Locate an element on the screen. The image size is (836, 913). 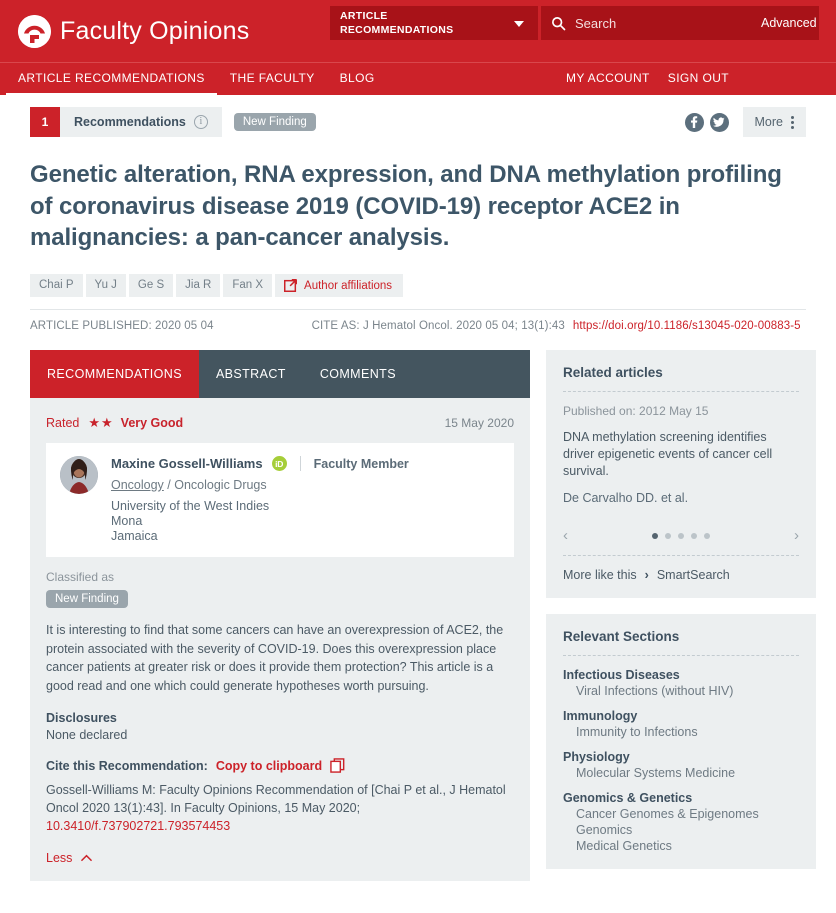
search-scope-dropdown: ARTICLE RECOMMENDATIONS is located at coordinates (434, 23).